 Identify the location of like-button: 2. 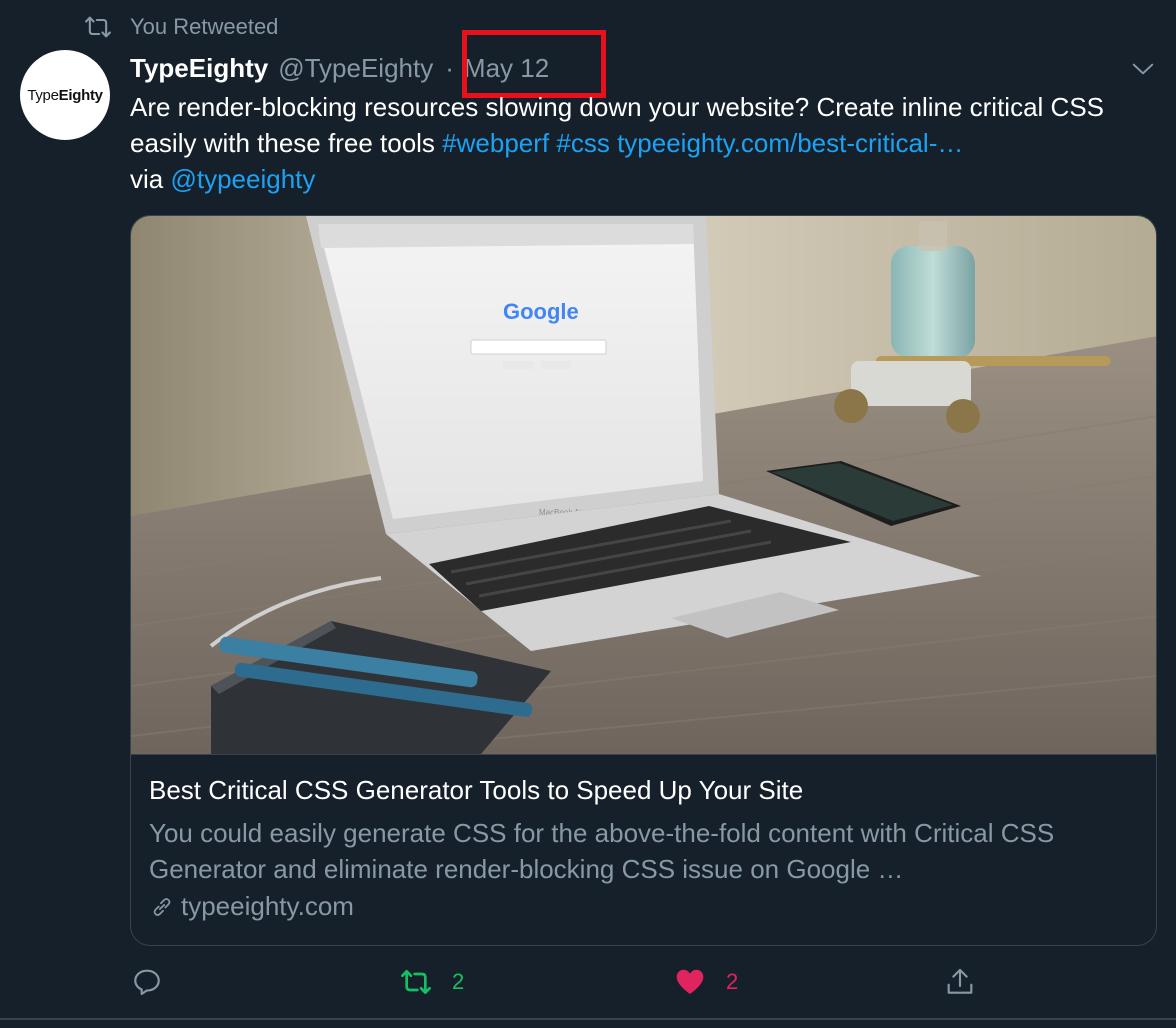
(706, 982).